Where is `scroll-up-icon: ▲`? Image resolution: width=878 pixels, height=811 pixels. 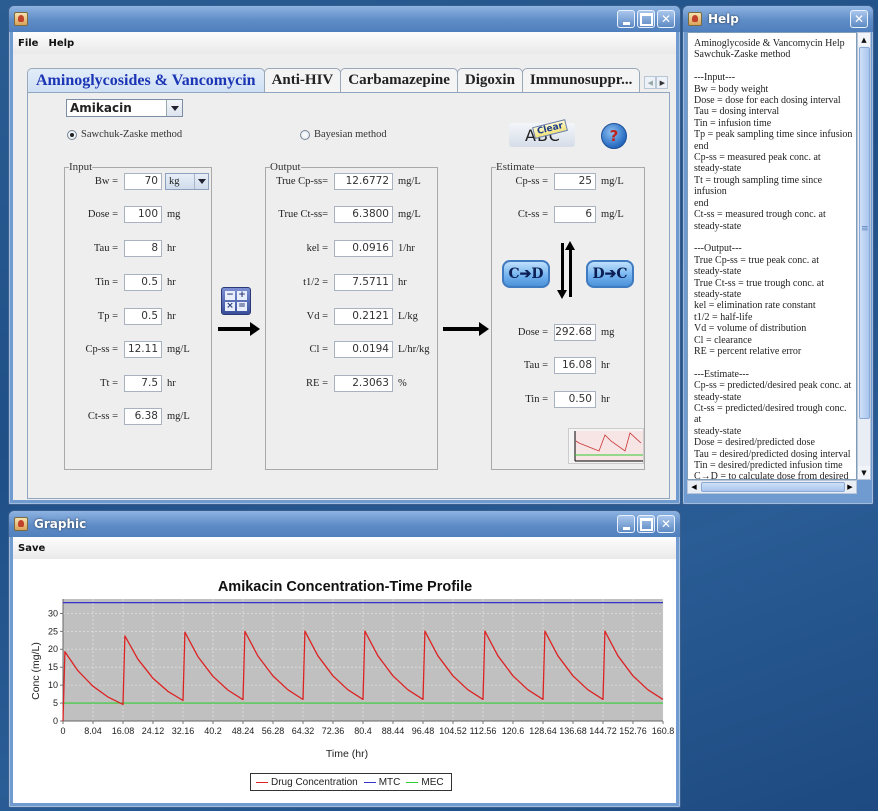
scroll-up-icon: ▲ is located at coordinates (864, 39).